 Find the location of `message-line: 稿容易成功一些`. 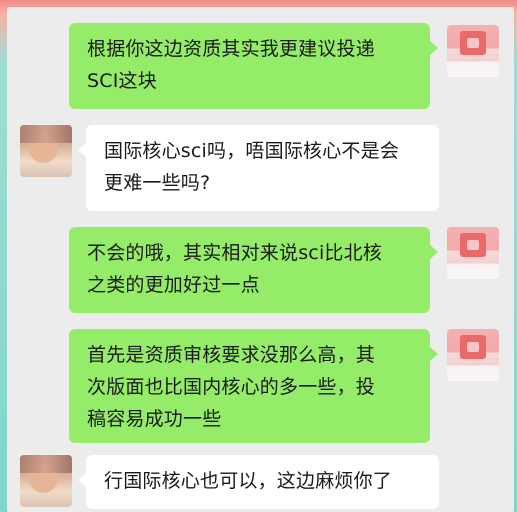

message-line: 稿容易成功一些 is located at coordinates (154, 419).